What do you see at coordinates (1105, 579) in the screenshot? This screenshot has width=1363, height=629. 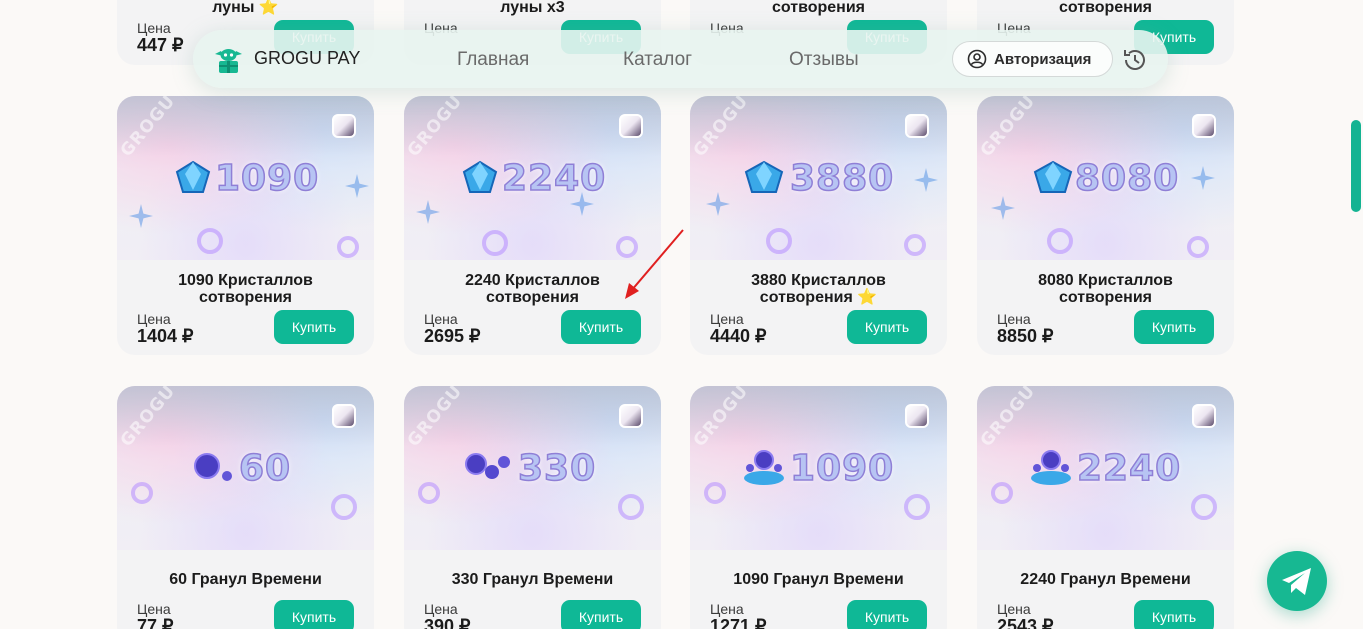 I see `product-title: 2240 Гранул Времени` at bounding box center [1105, 579].